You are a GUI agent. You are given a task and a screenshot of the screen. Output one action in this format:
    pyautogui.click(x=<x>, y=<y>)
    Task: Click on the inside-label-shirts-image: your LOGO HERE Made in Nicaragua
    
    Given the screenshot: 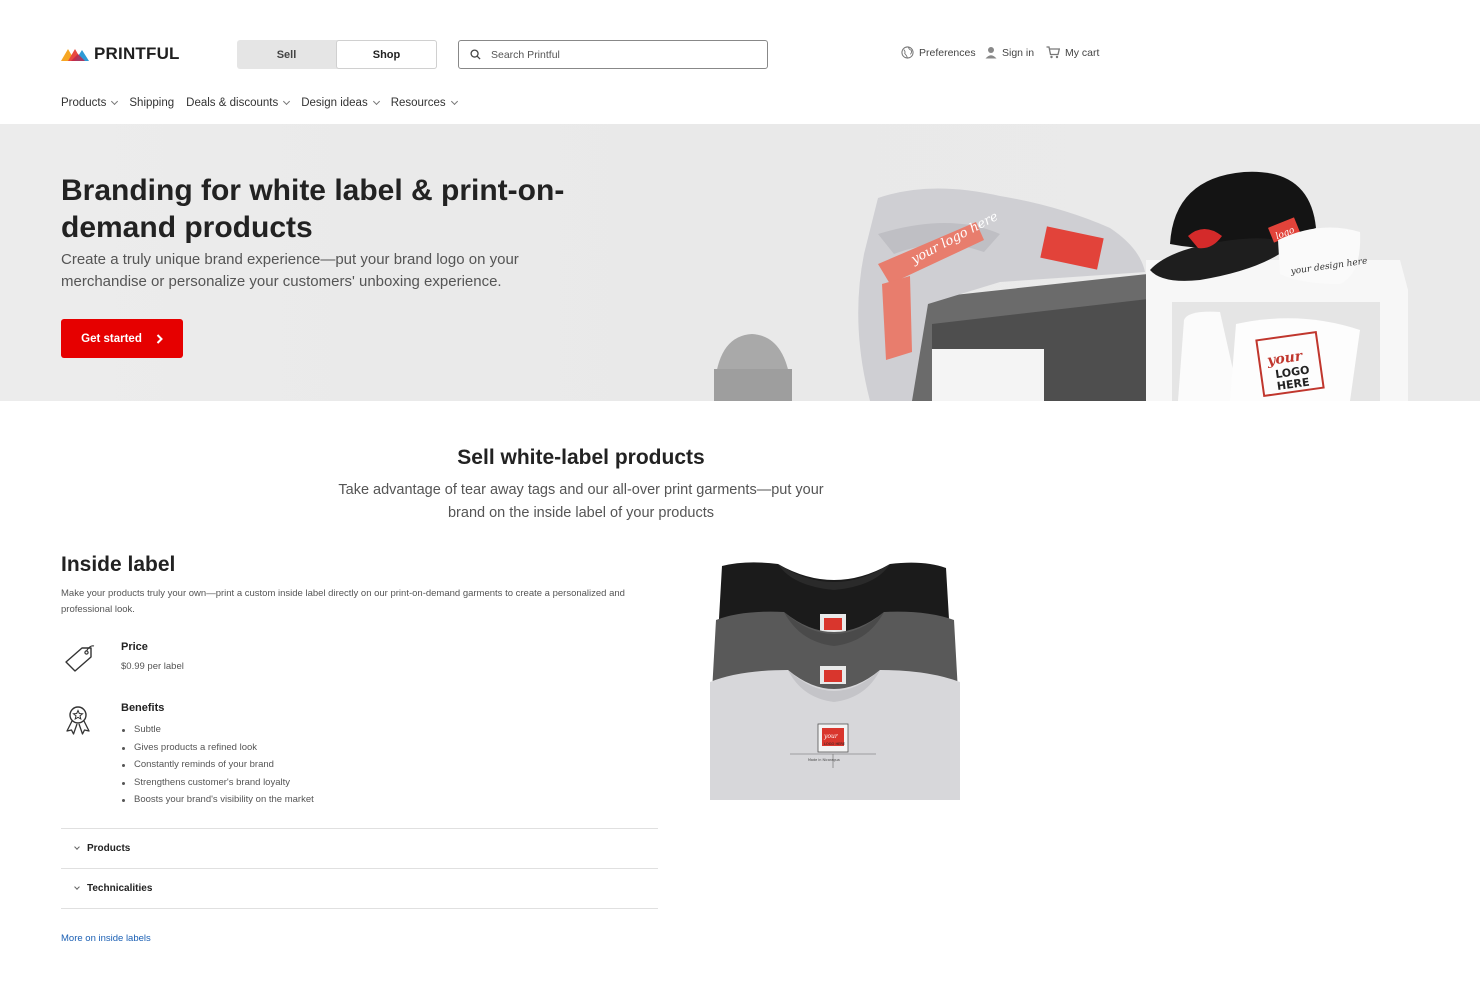 What is the action you would take?
    pyautogui.click(x=835, y=681)
    